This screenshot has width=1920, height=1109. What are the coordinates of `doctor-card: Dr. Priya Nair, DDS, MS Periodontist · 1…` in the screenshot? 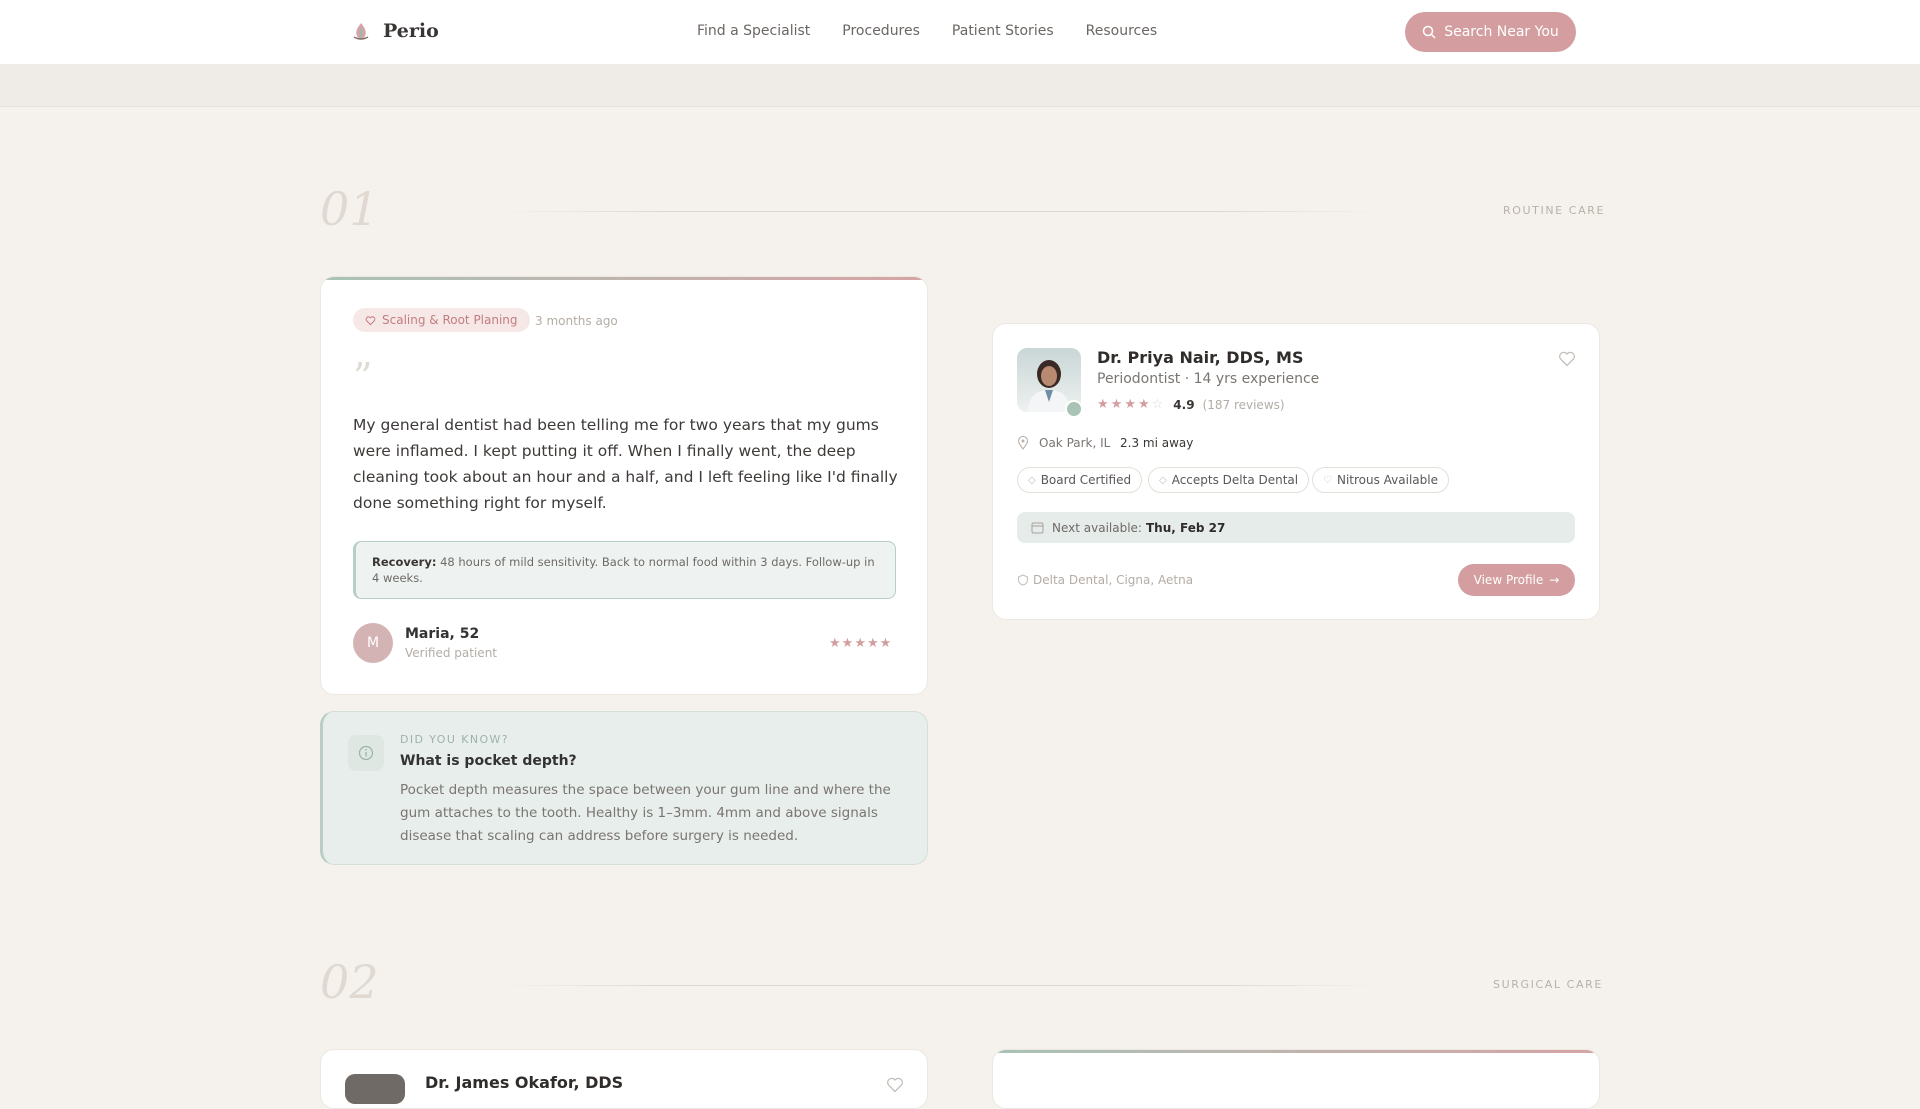 It's located at (1296, 471).